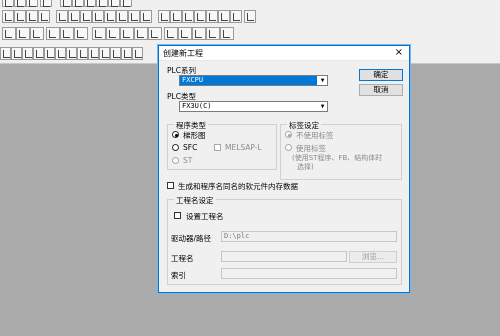 Image resolution: width=500 pixels, height=336 pixels. Describe the element at coordinates (238, 186) in the screenshot. I see `gen-memory-label: 生成和程序名同名的软元件内存数据` at that location.